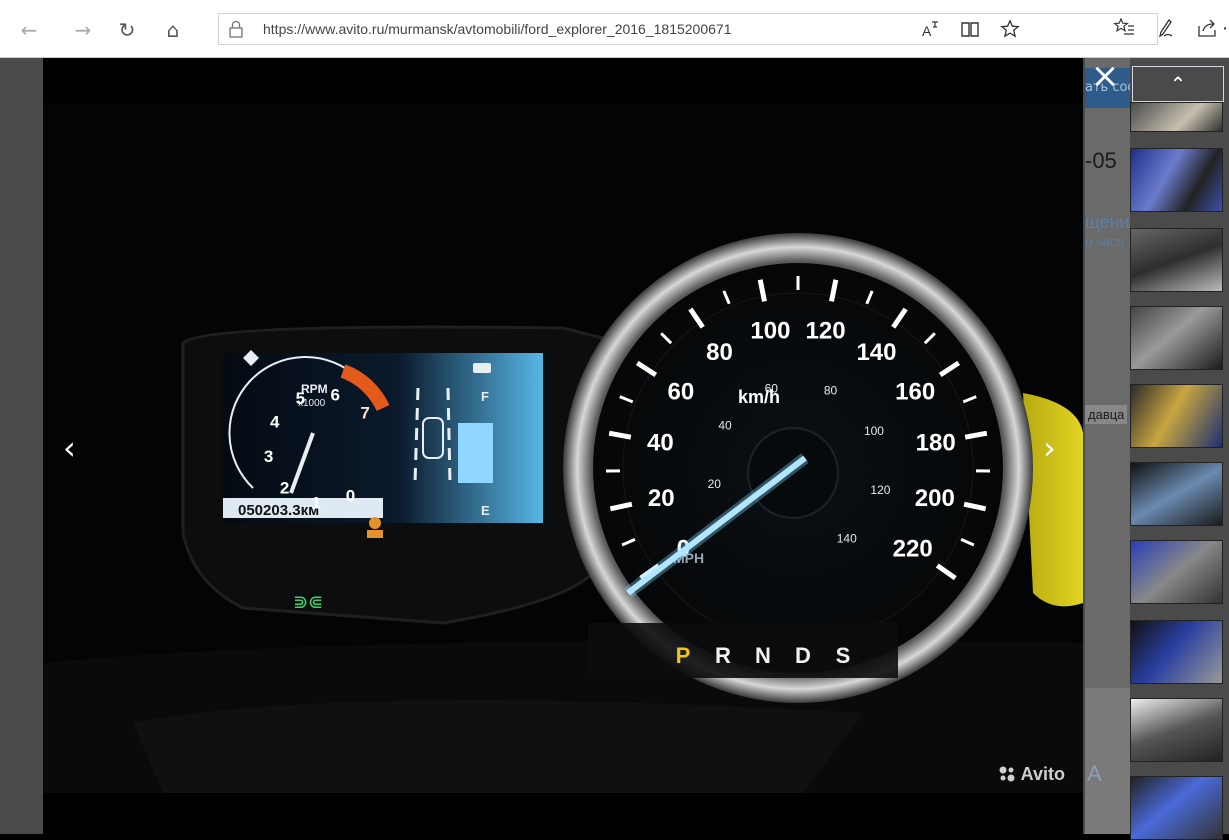 This screenshot has width=1229, height=840. What do you see at coordinates (660, 443) in the screenshot?
I see `speed-label: 40` at bounding box center [660, 443].